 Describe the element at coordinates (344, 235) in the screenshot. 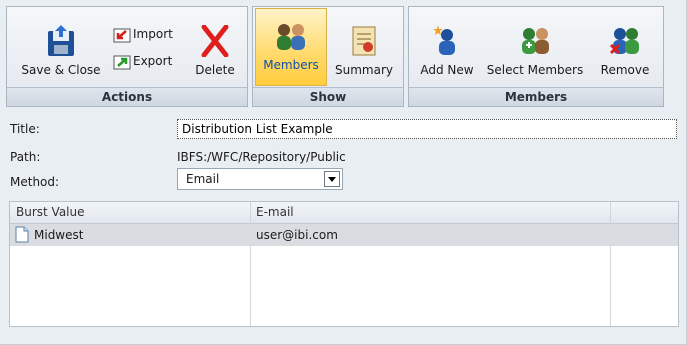

I see `table-row: Midwest user@ibi.com` at that location.